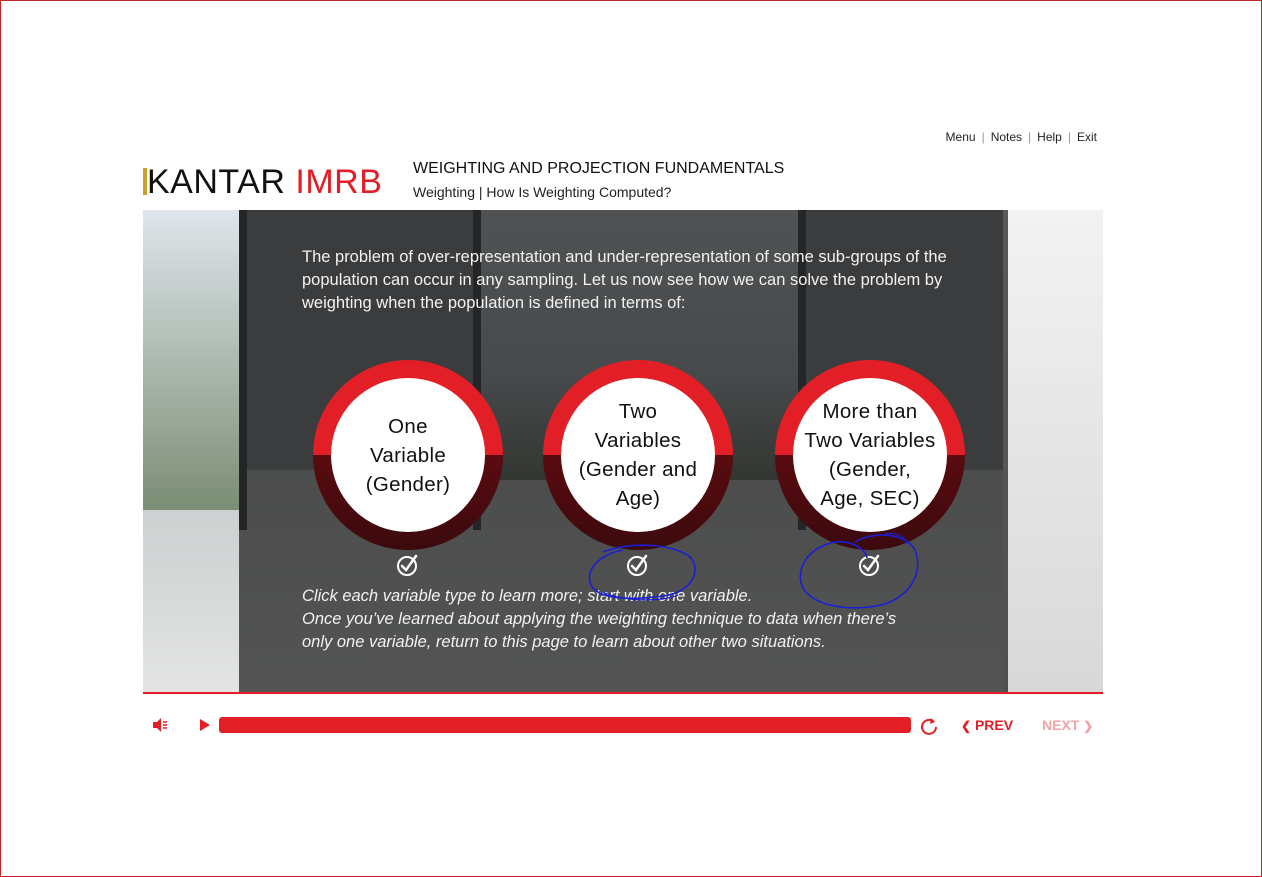 This screenshot has width=1262, height=877. What do you see at coordinates (623, 693) in the screenshot?
I see `stage-divider` at bounding box center [623, 693].